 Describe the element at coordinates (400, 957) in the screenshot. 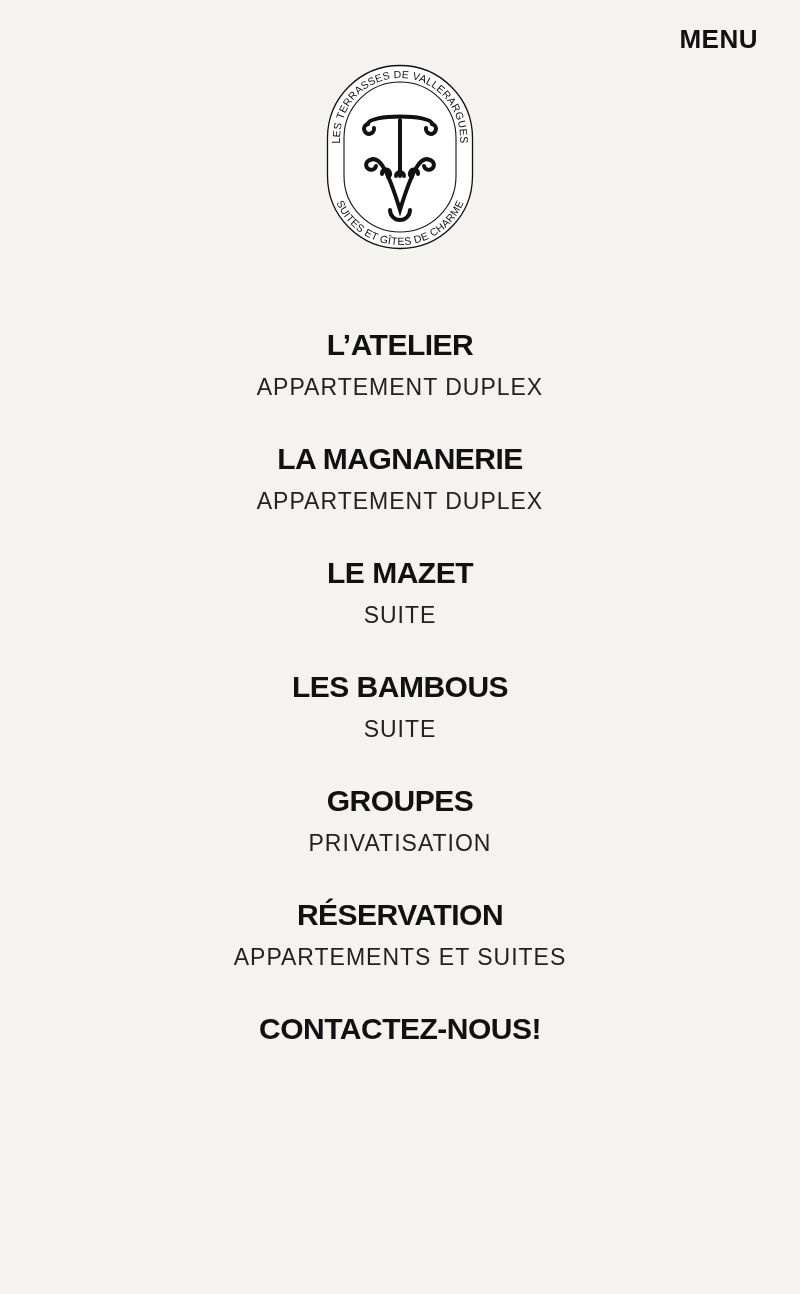

I see `menu-subtitle: APPARTEMENTS ET SUITES` at that location.